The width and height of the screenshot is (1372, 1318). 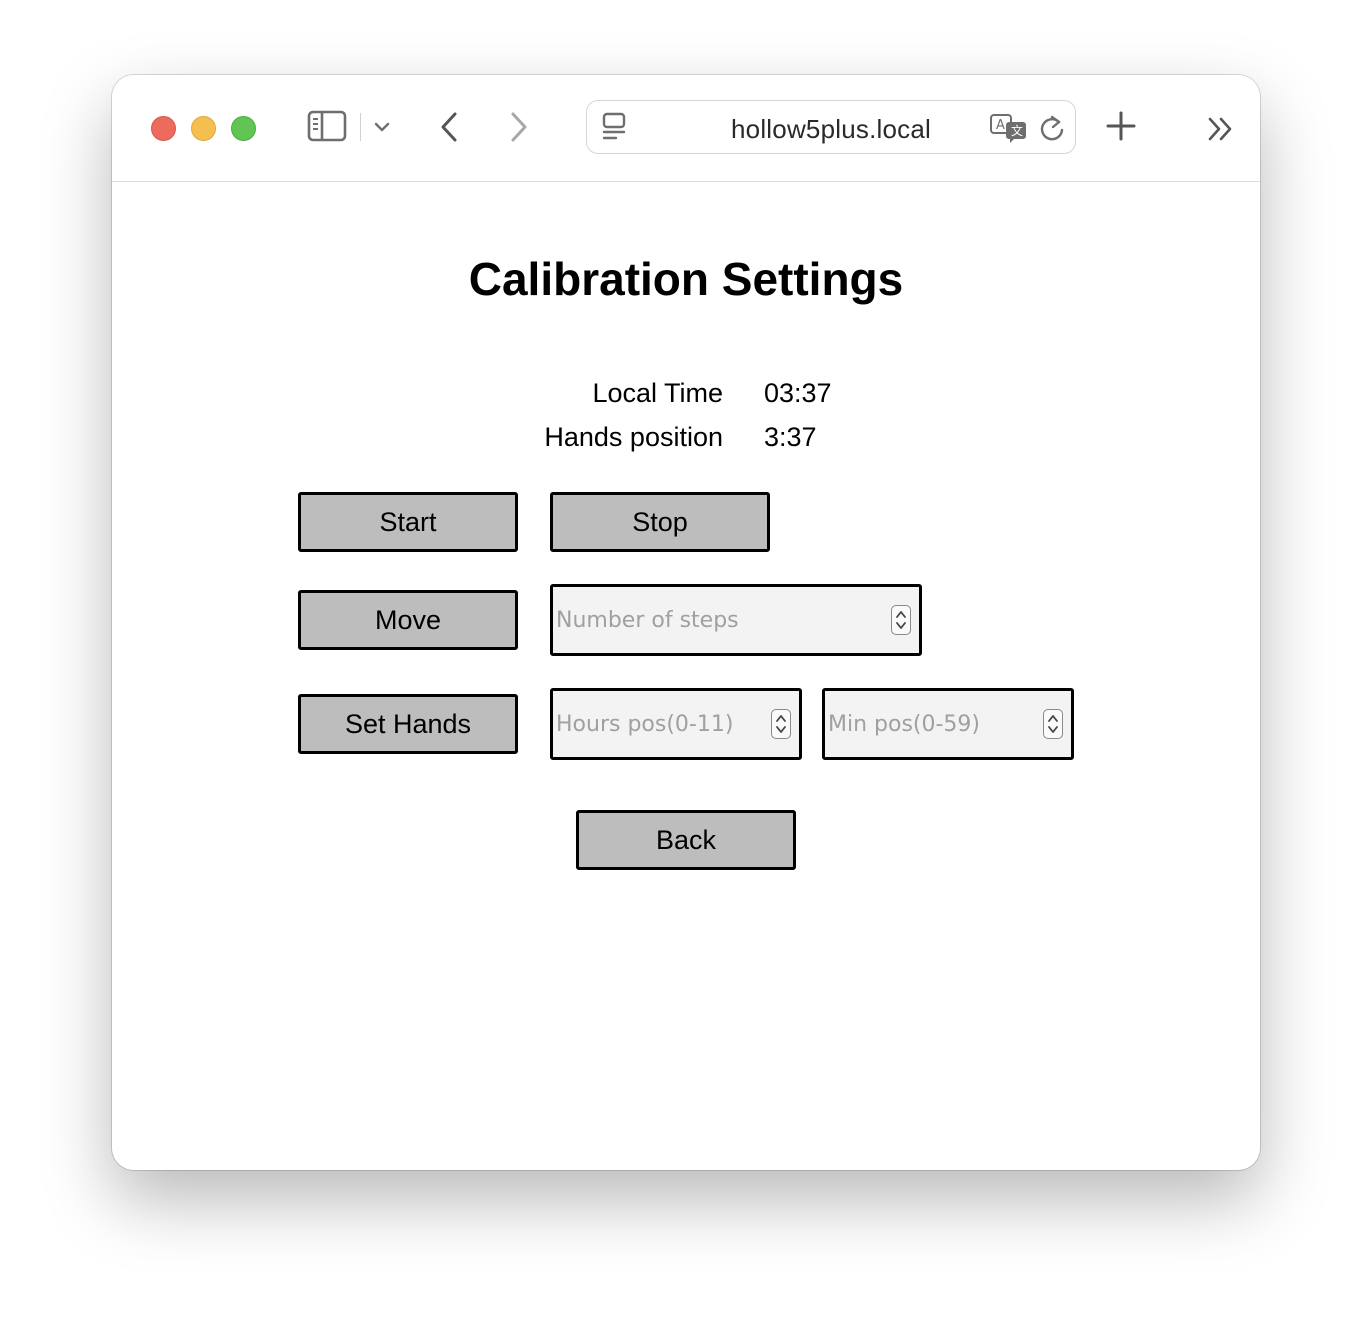 I want to click on forward-arrow-icon, so click(x=519, y=127).